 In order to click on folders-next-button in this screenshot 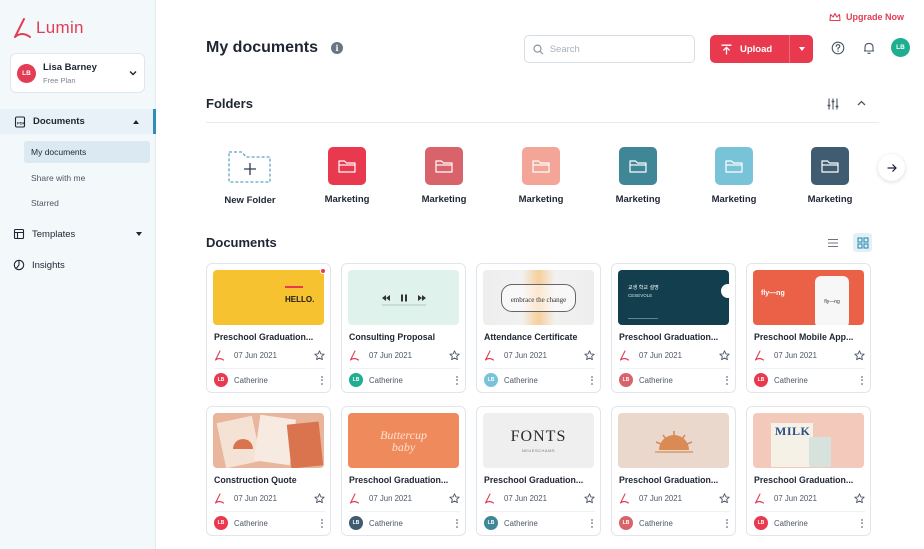, I will do `click(891, 167)`.